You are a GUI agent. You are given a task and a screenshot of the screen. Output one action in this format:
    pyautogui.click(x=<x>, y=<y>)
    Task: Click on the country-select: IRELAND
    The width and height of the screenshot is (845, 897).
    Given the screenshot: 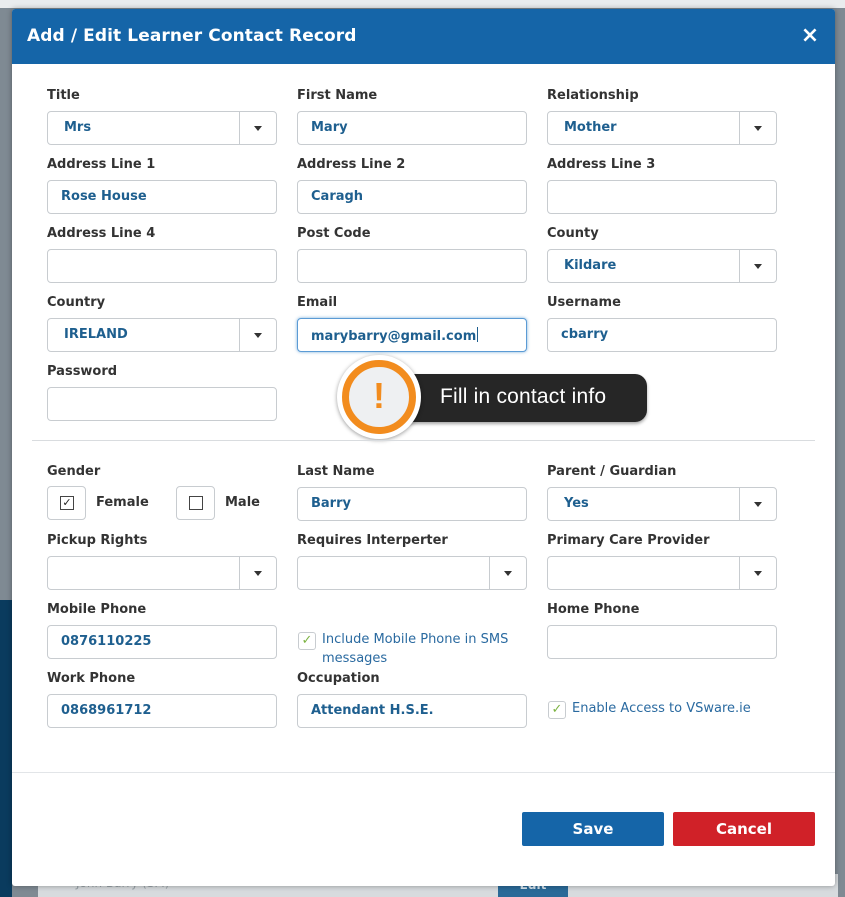 What is the action you would take?
    pyautogui.click(x=162, y=335)
    